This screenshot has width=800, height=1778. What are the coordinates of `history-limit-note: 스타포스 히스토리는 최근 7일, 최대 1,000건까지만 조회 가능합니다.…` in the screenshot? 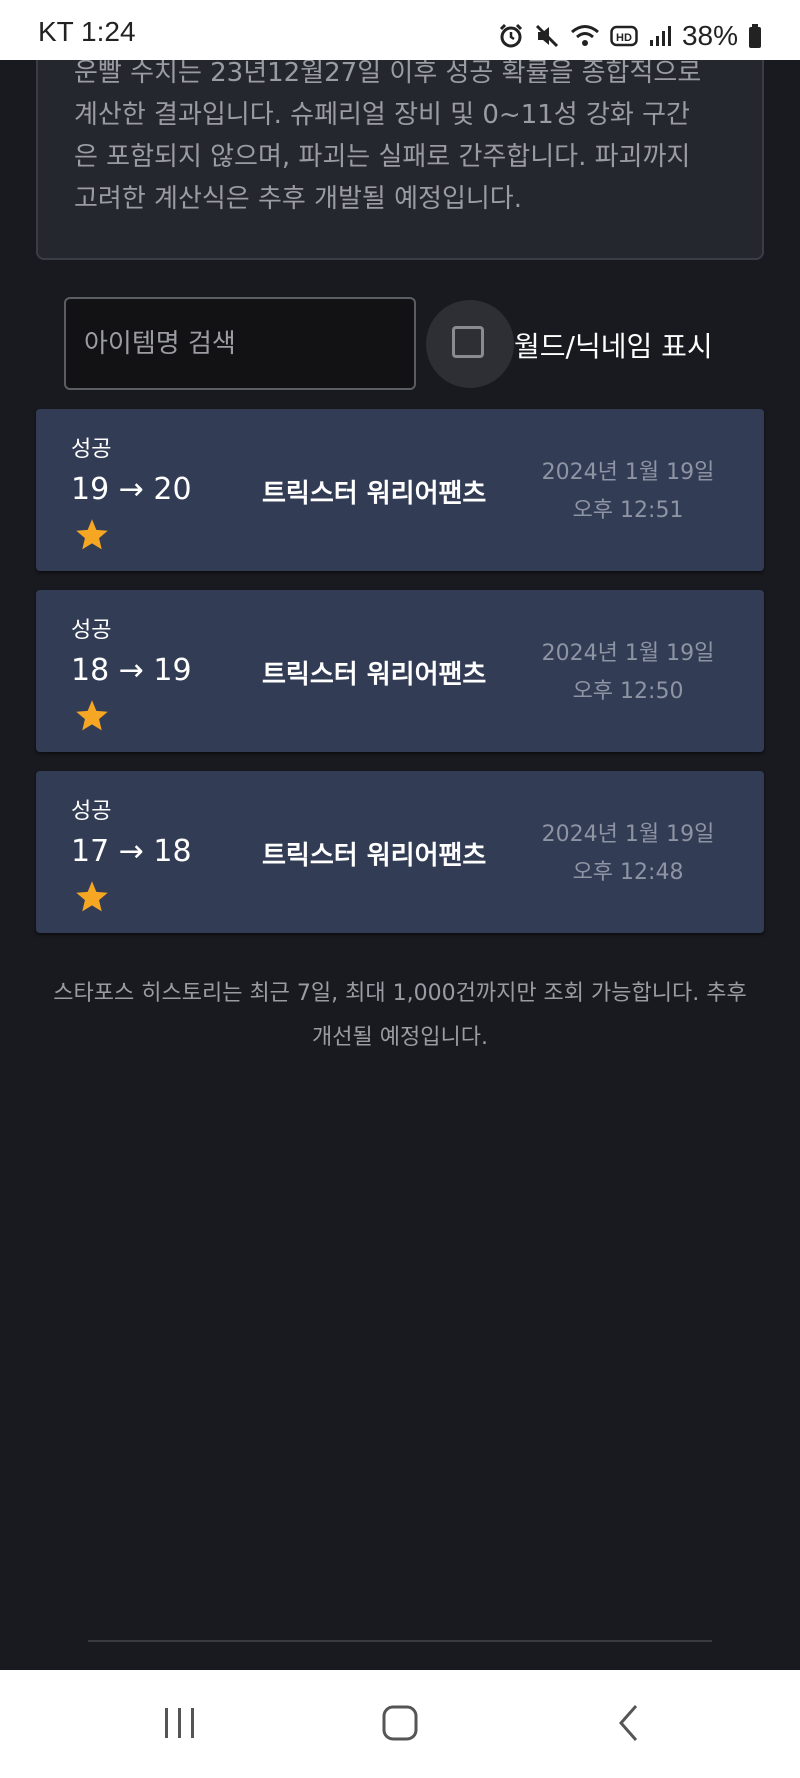 It's located at (400, 1015).